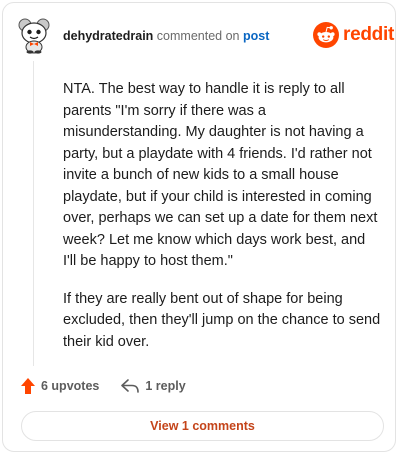 The image size is (400, 456). What do you see at coordinates (28, 386) in the screenshot?
I see `upvote-arrow-icon` at bounding box center [28, 386].